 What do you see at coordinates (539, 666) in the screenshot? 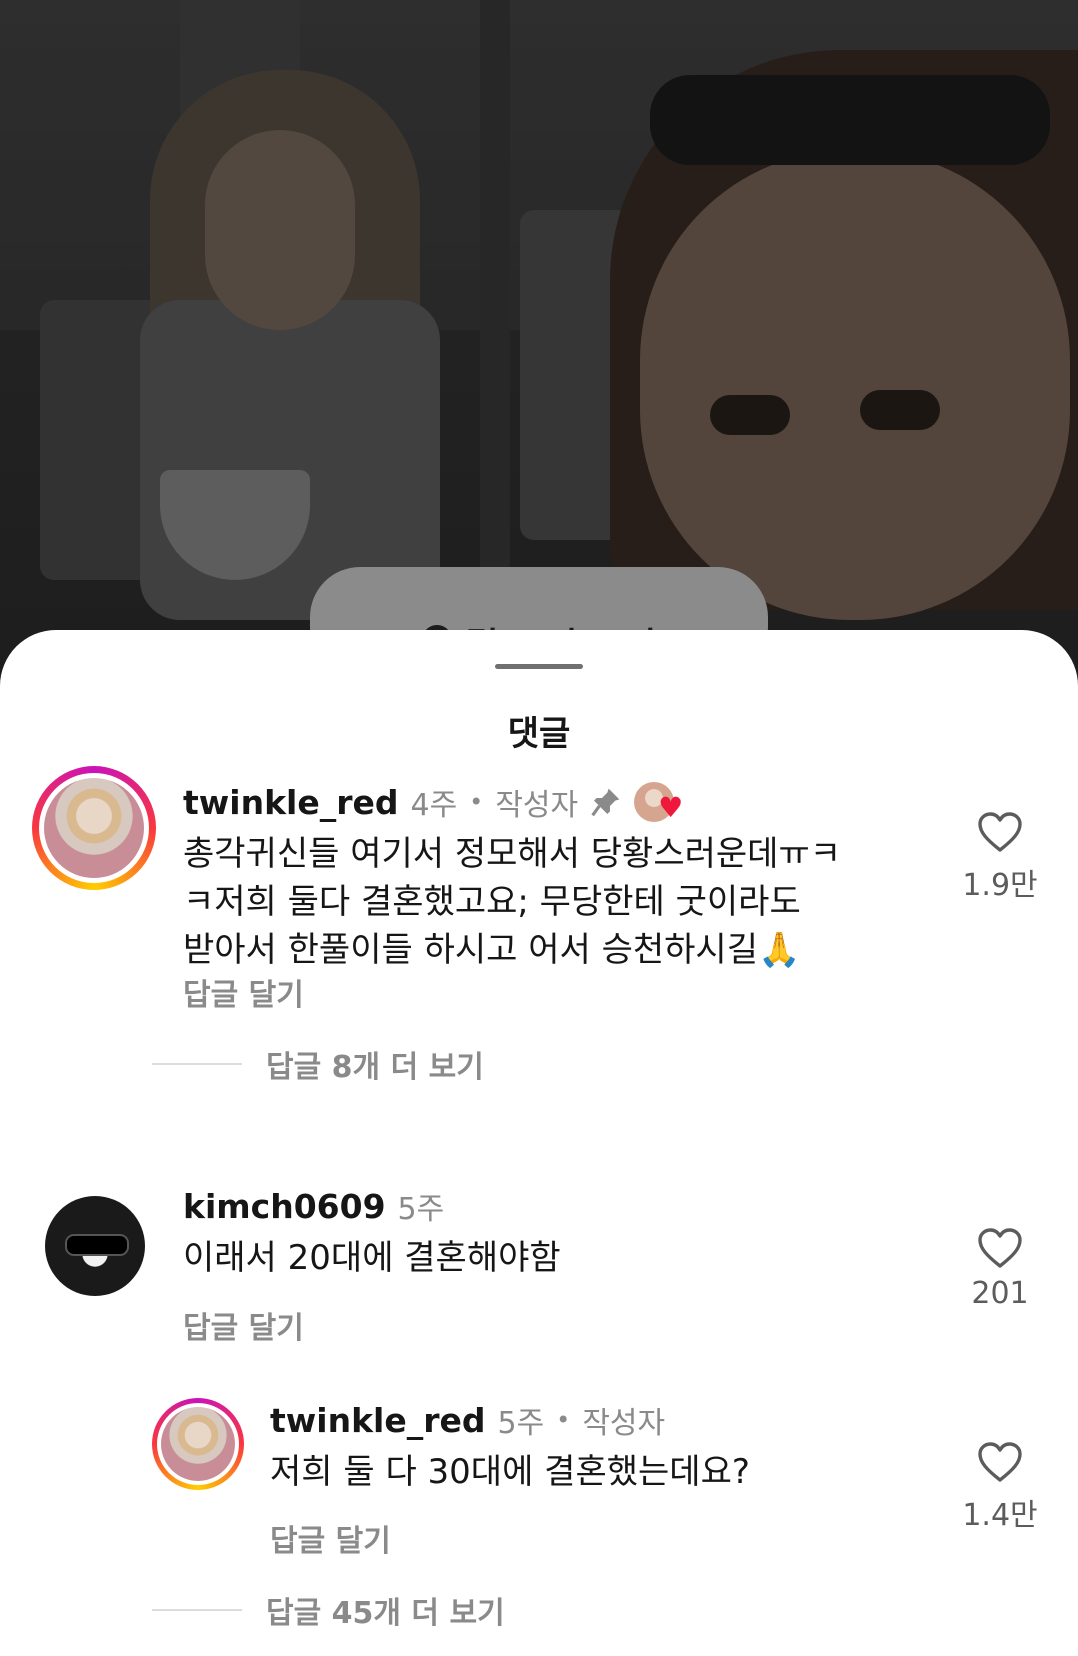
I see `drag-handle` at bounding box center [539, 666].